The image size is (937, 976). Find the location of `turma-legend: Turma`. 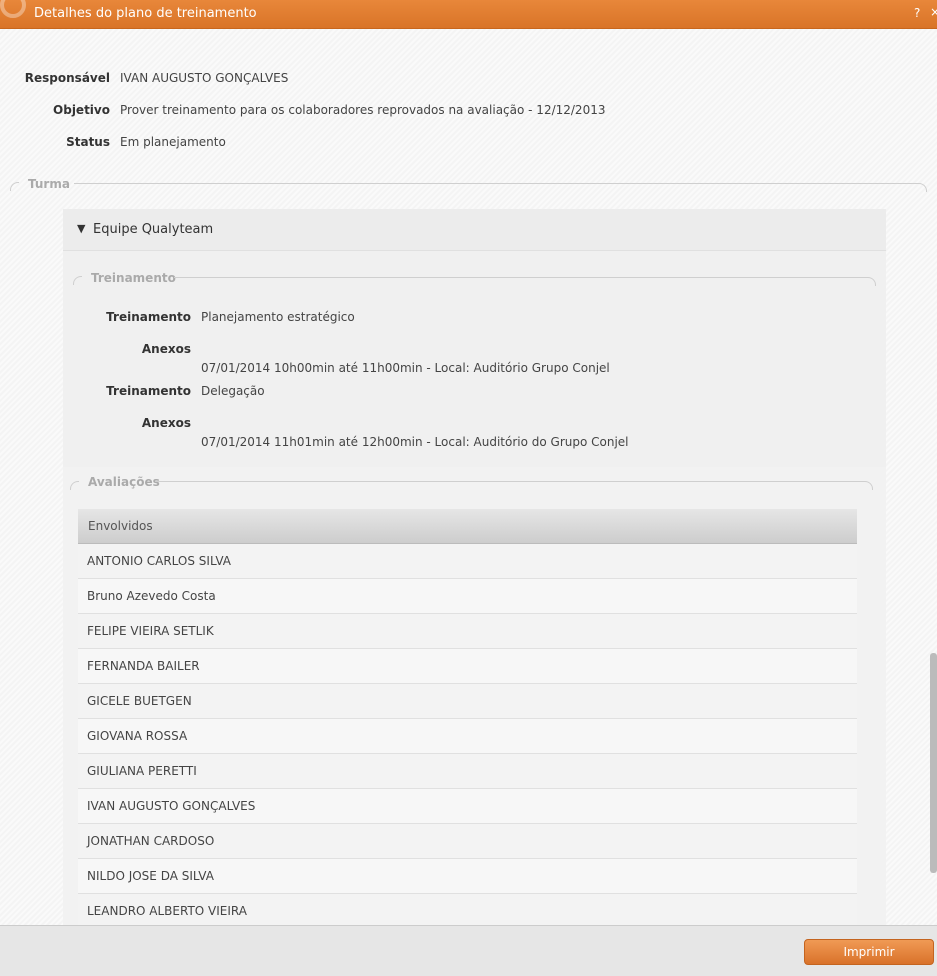

turma-legend: Turma is located at coordinates (49, 184).